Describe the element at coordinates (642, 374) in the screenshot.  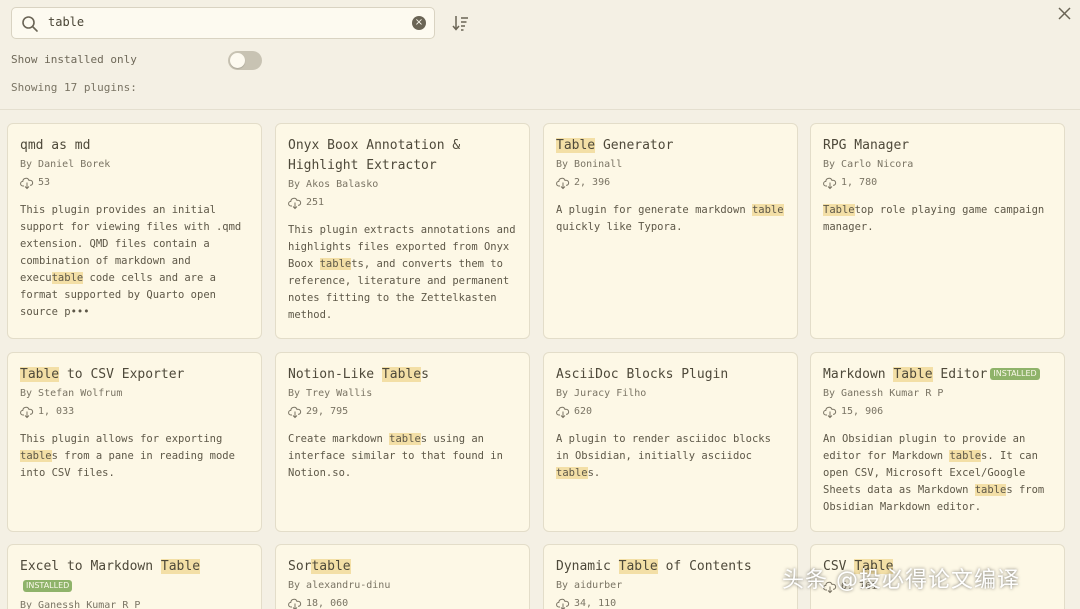
I see `plugin-name-text: AsciiDoc Blocks Plugin` at that location.